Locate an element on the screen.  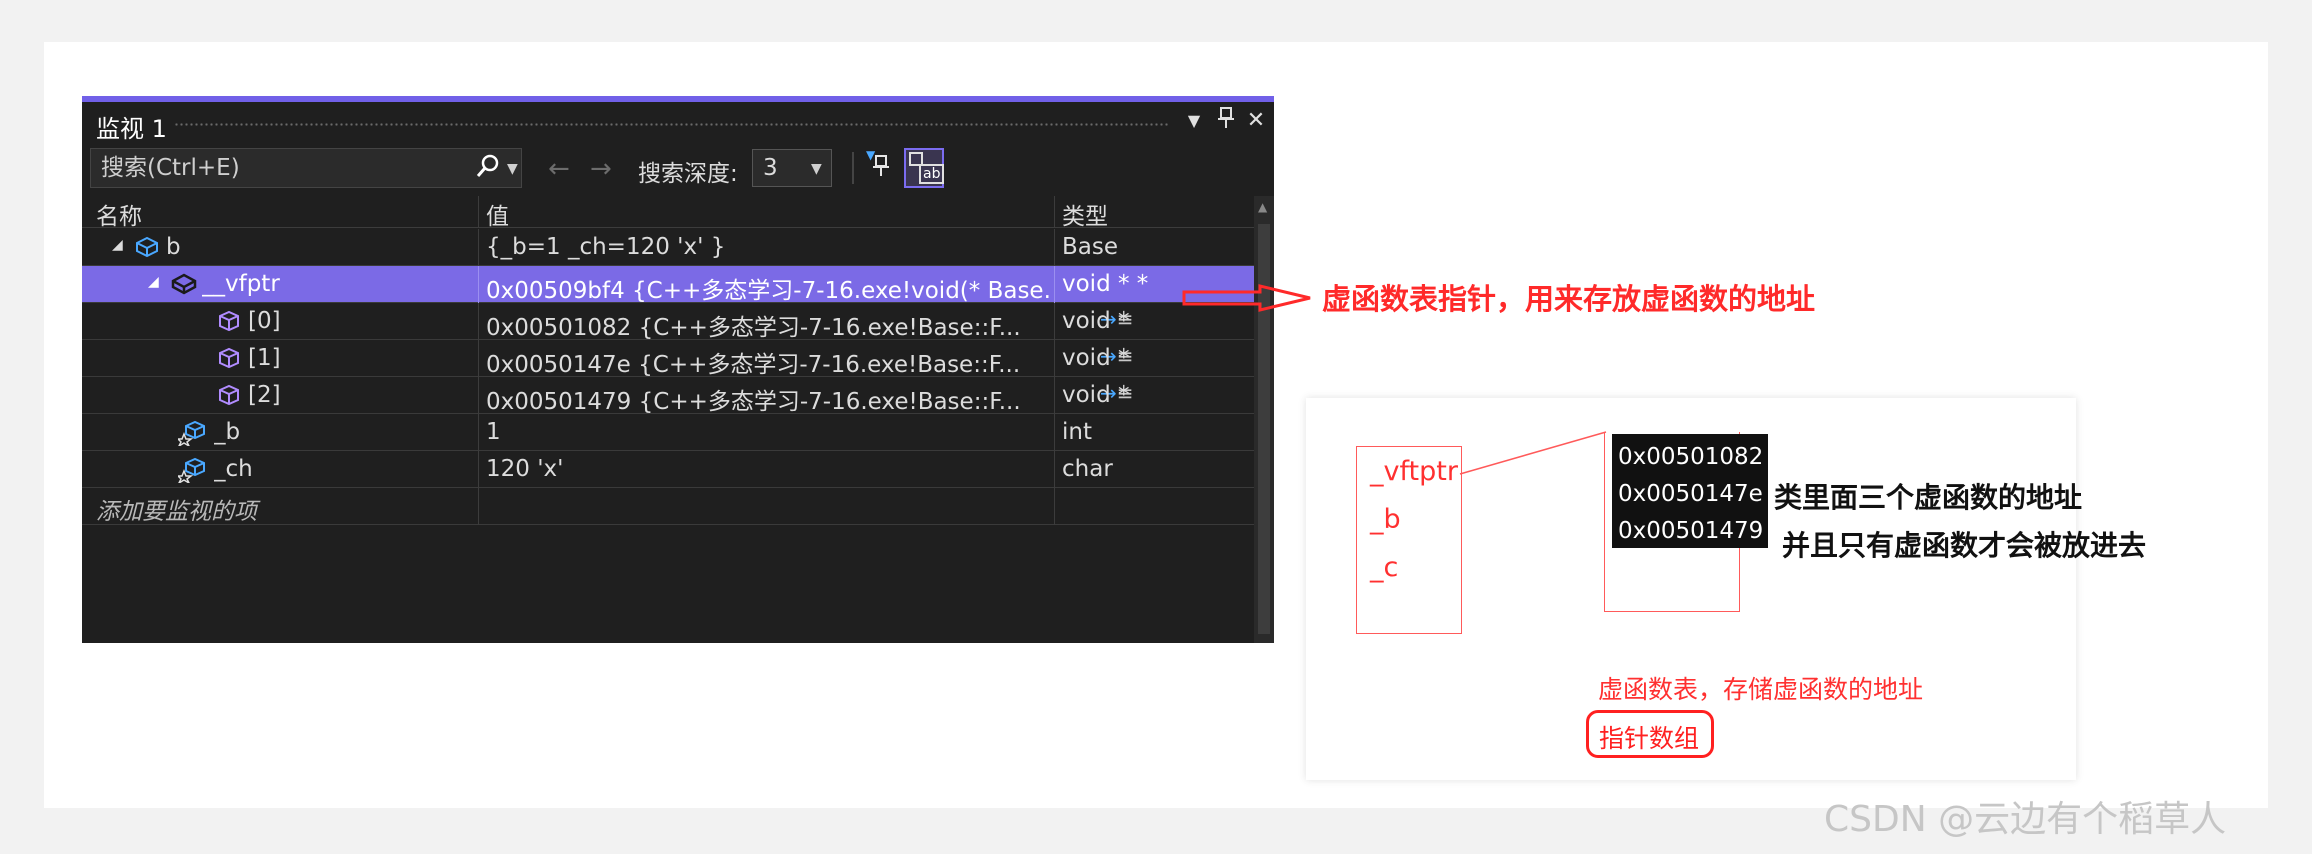
column-header-name: 名称 is located at coordinates (119, 214).